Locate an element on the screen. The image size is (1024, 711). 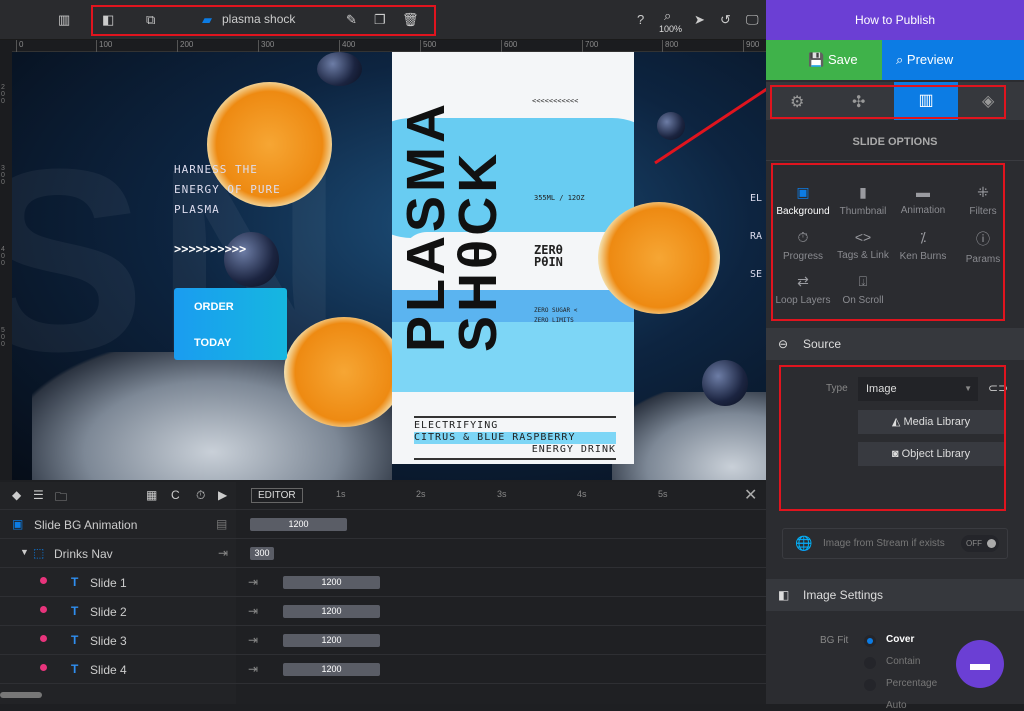
divider is located at coordinates (895, 160).